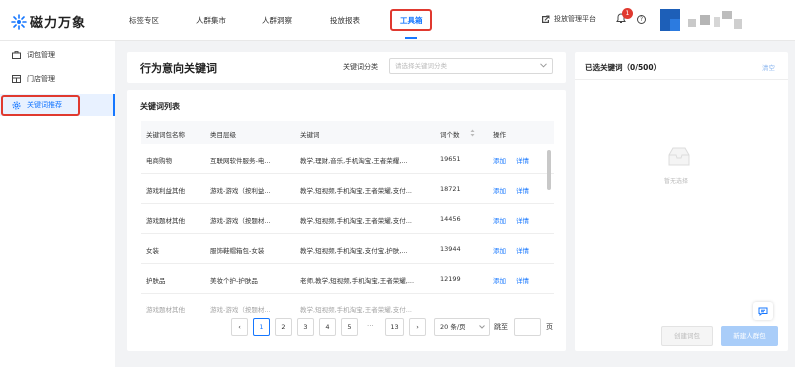 This screenshot has width=795, height=367. Describe the element at coordinates (676, 181) in the screenshot. I see `empty-state-text: 暂无选择` at that location.